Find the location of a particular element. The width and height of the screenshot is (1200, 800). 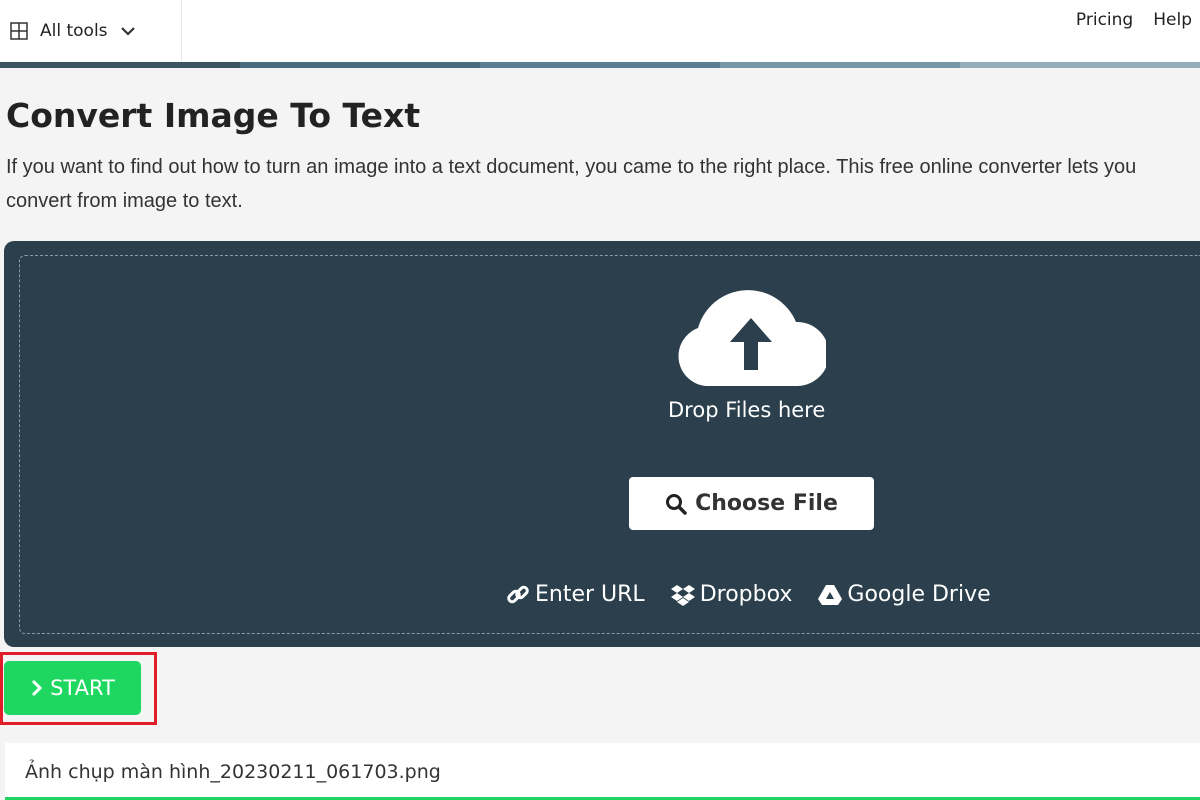

google-drive-icon is located at coordinates (830, 594).